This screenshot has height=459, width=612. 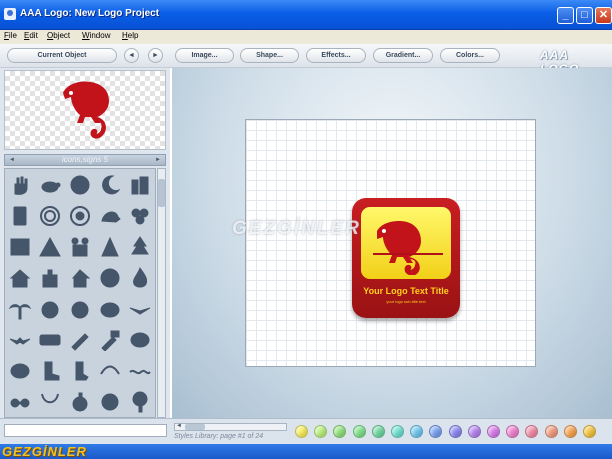 What do you see at coordinates (50, 246) in the screenshot?
I see `warning-sign-icon` at bounding box center [50, 246].